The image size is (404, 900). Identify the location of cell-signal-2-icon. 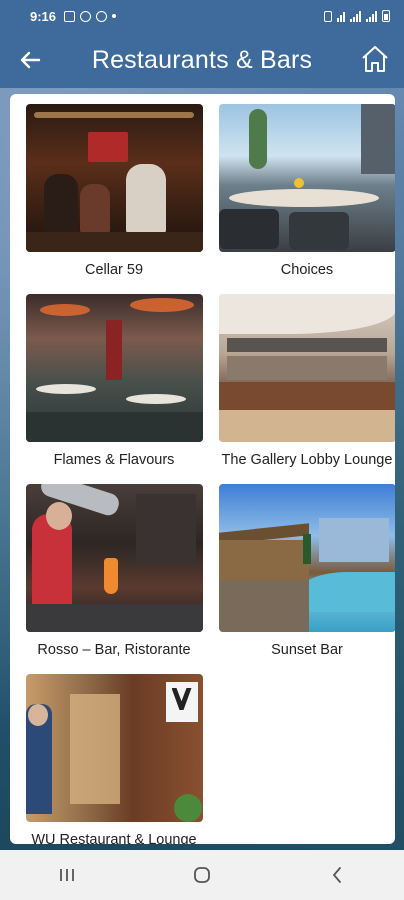
(371, 16).